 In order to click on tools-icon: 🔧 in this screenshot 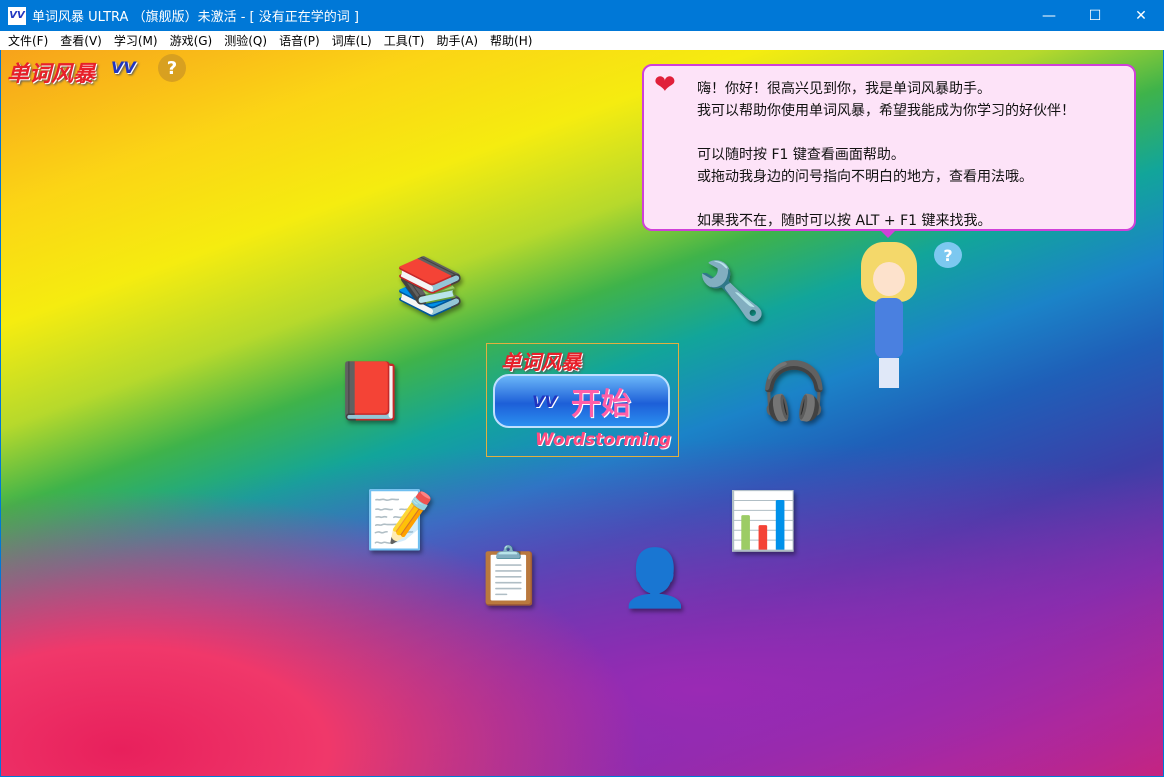, I will do `click(732, 291)`.